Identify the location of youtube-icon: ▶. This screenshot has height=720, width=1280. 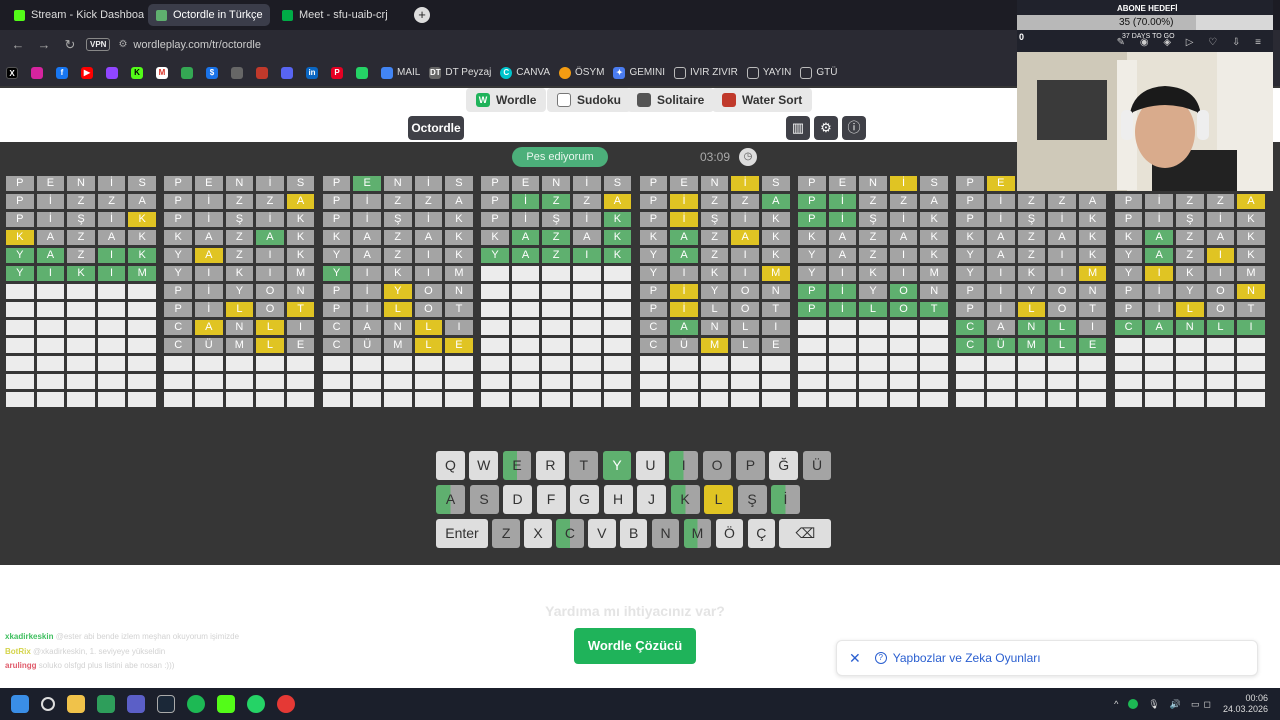
(89, 72).